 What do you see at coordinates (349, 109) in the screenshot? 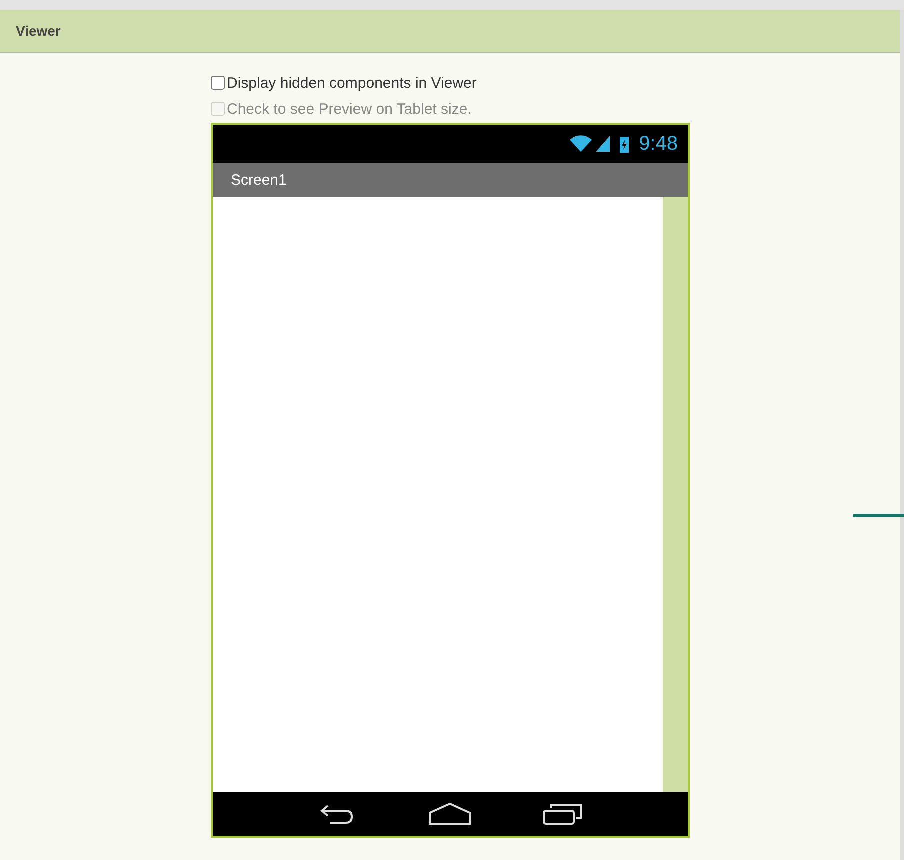
I see `checkbox-label: Check to see Preview on Tablet size.` at bounding box center [349, 109].